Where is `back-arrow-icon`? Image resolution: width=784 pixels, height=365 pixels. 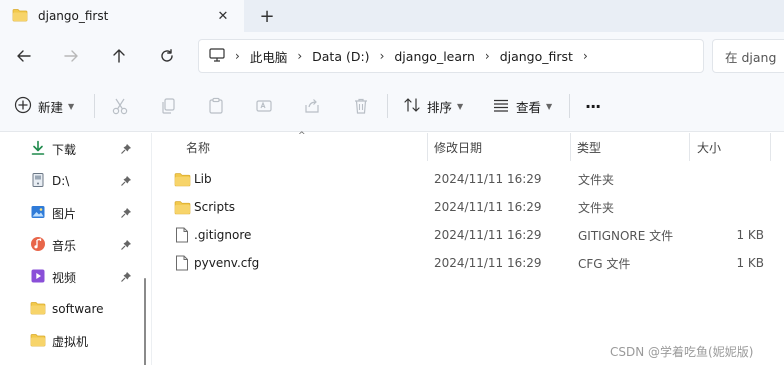
back-arrow-icon is located at coordinates (24, 56).